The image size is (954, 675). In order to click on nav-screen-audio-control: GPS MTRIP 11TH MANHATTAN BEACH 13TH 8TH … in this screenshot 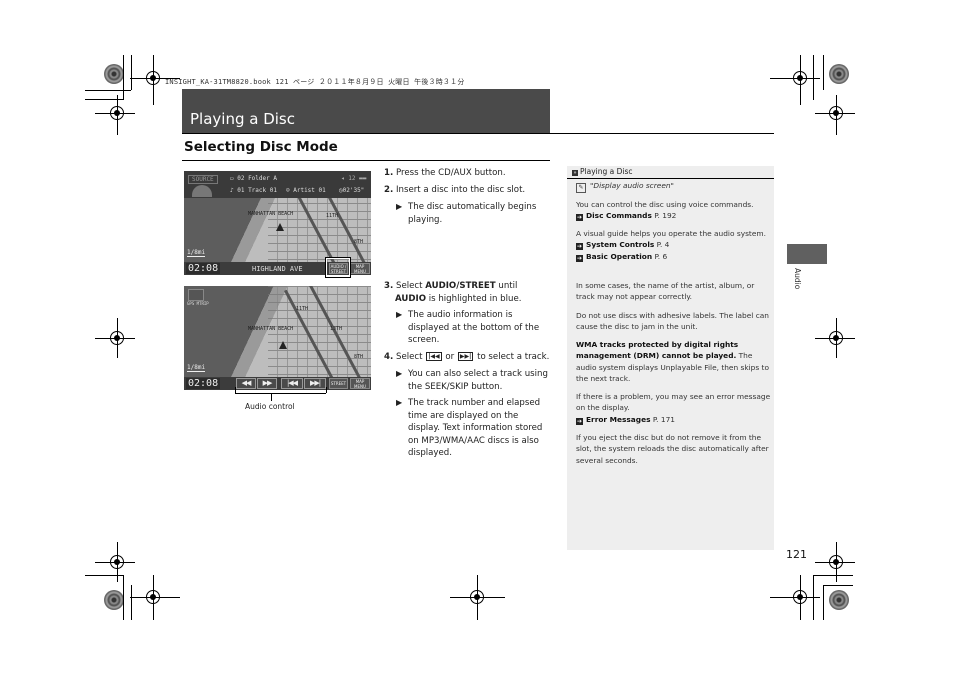, I will do `click(277, 338)`.